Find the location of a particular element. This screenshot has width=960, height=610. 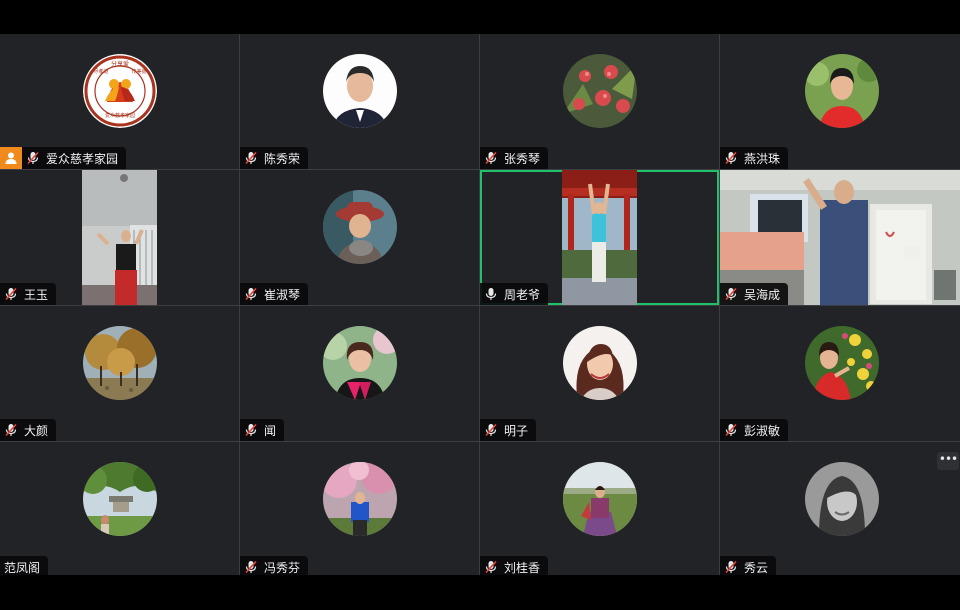

participant-name-tag: 王玉 is located at coordinates (28, 294).